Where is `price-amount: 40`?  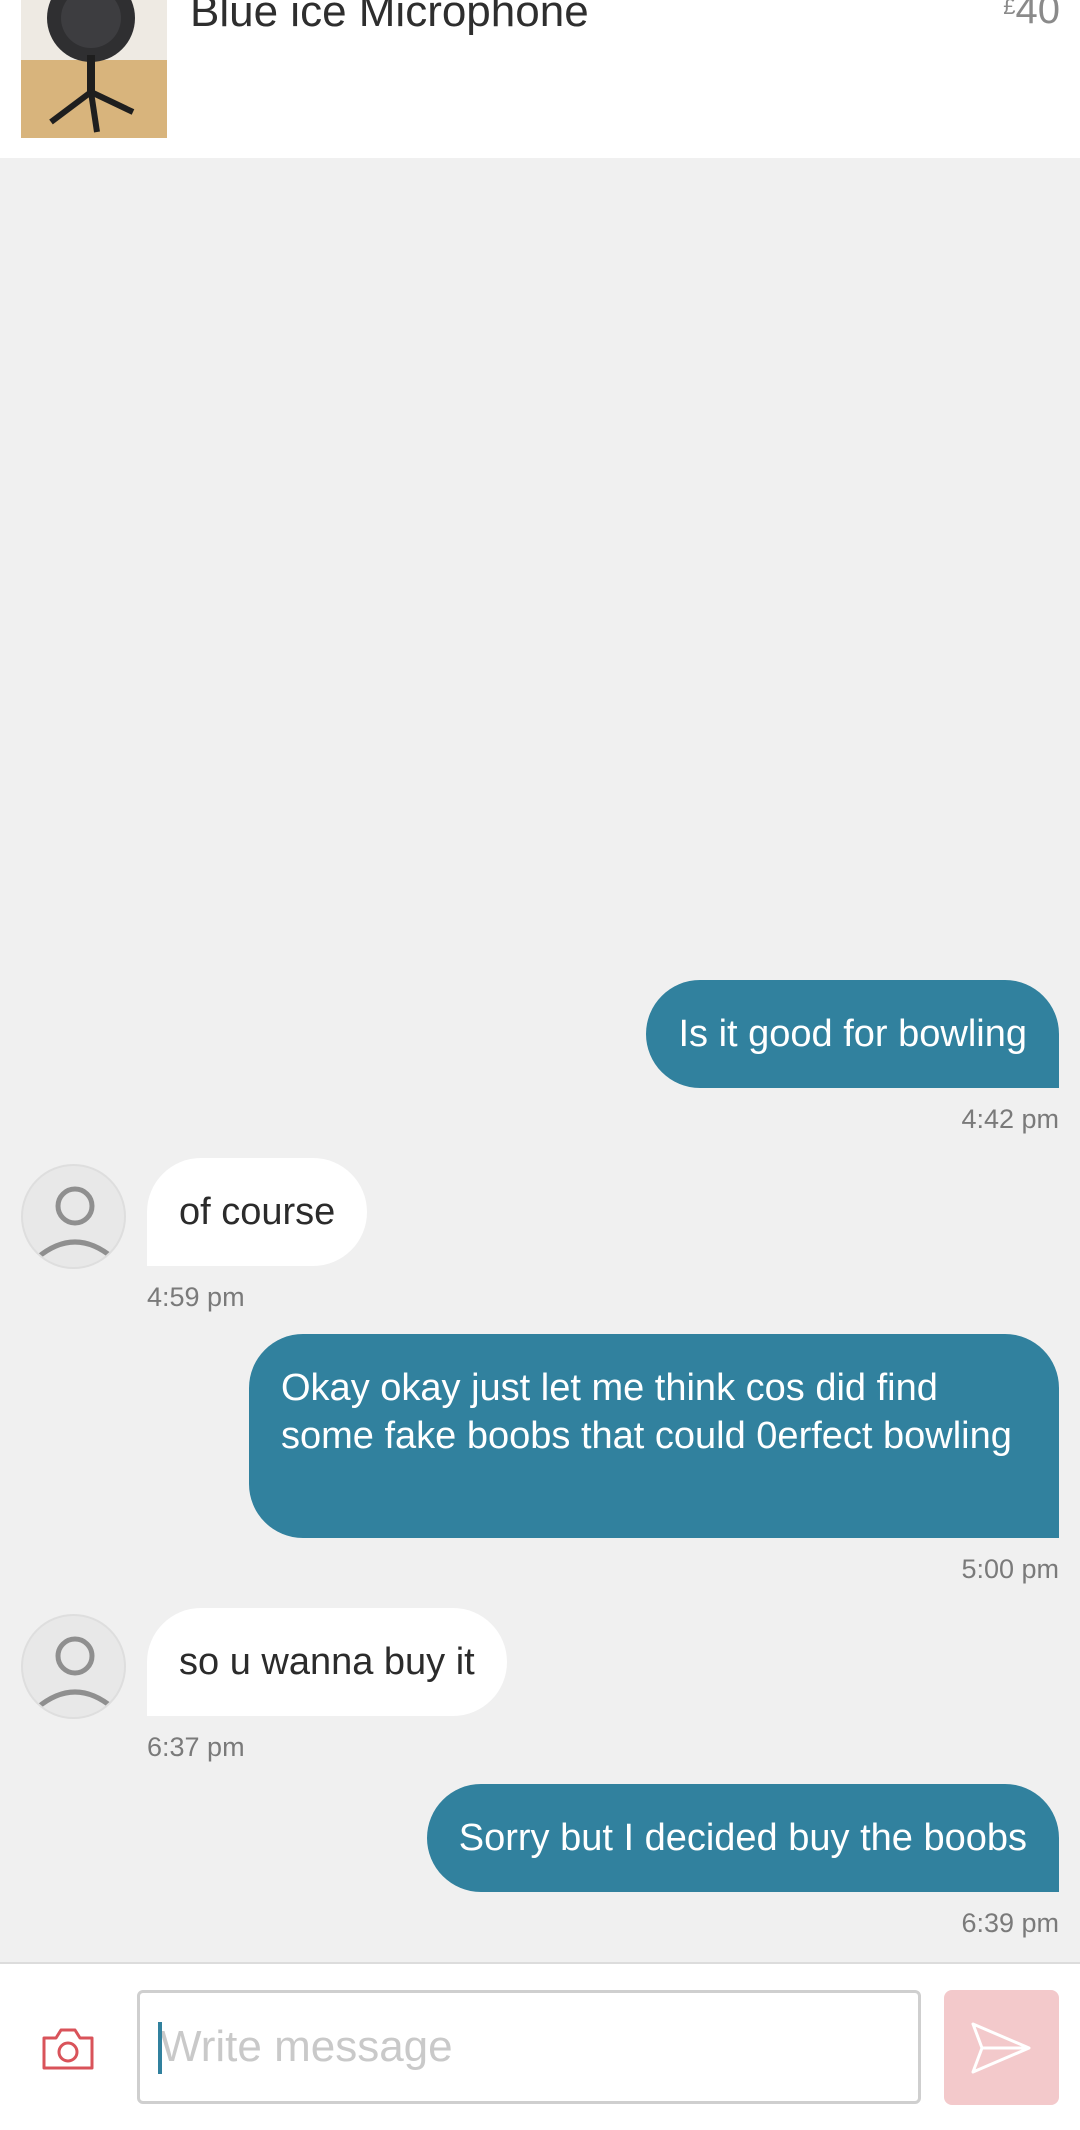 price-amount: 40 is located at coordinates (1038, 16).